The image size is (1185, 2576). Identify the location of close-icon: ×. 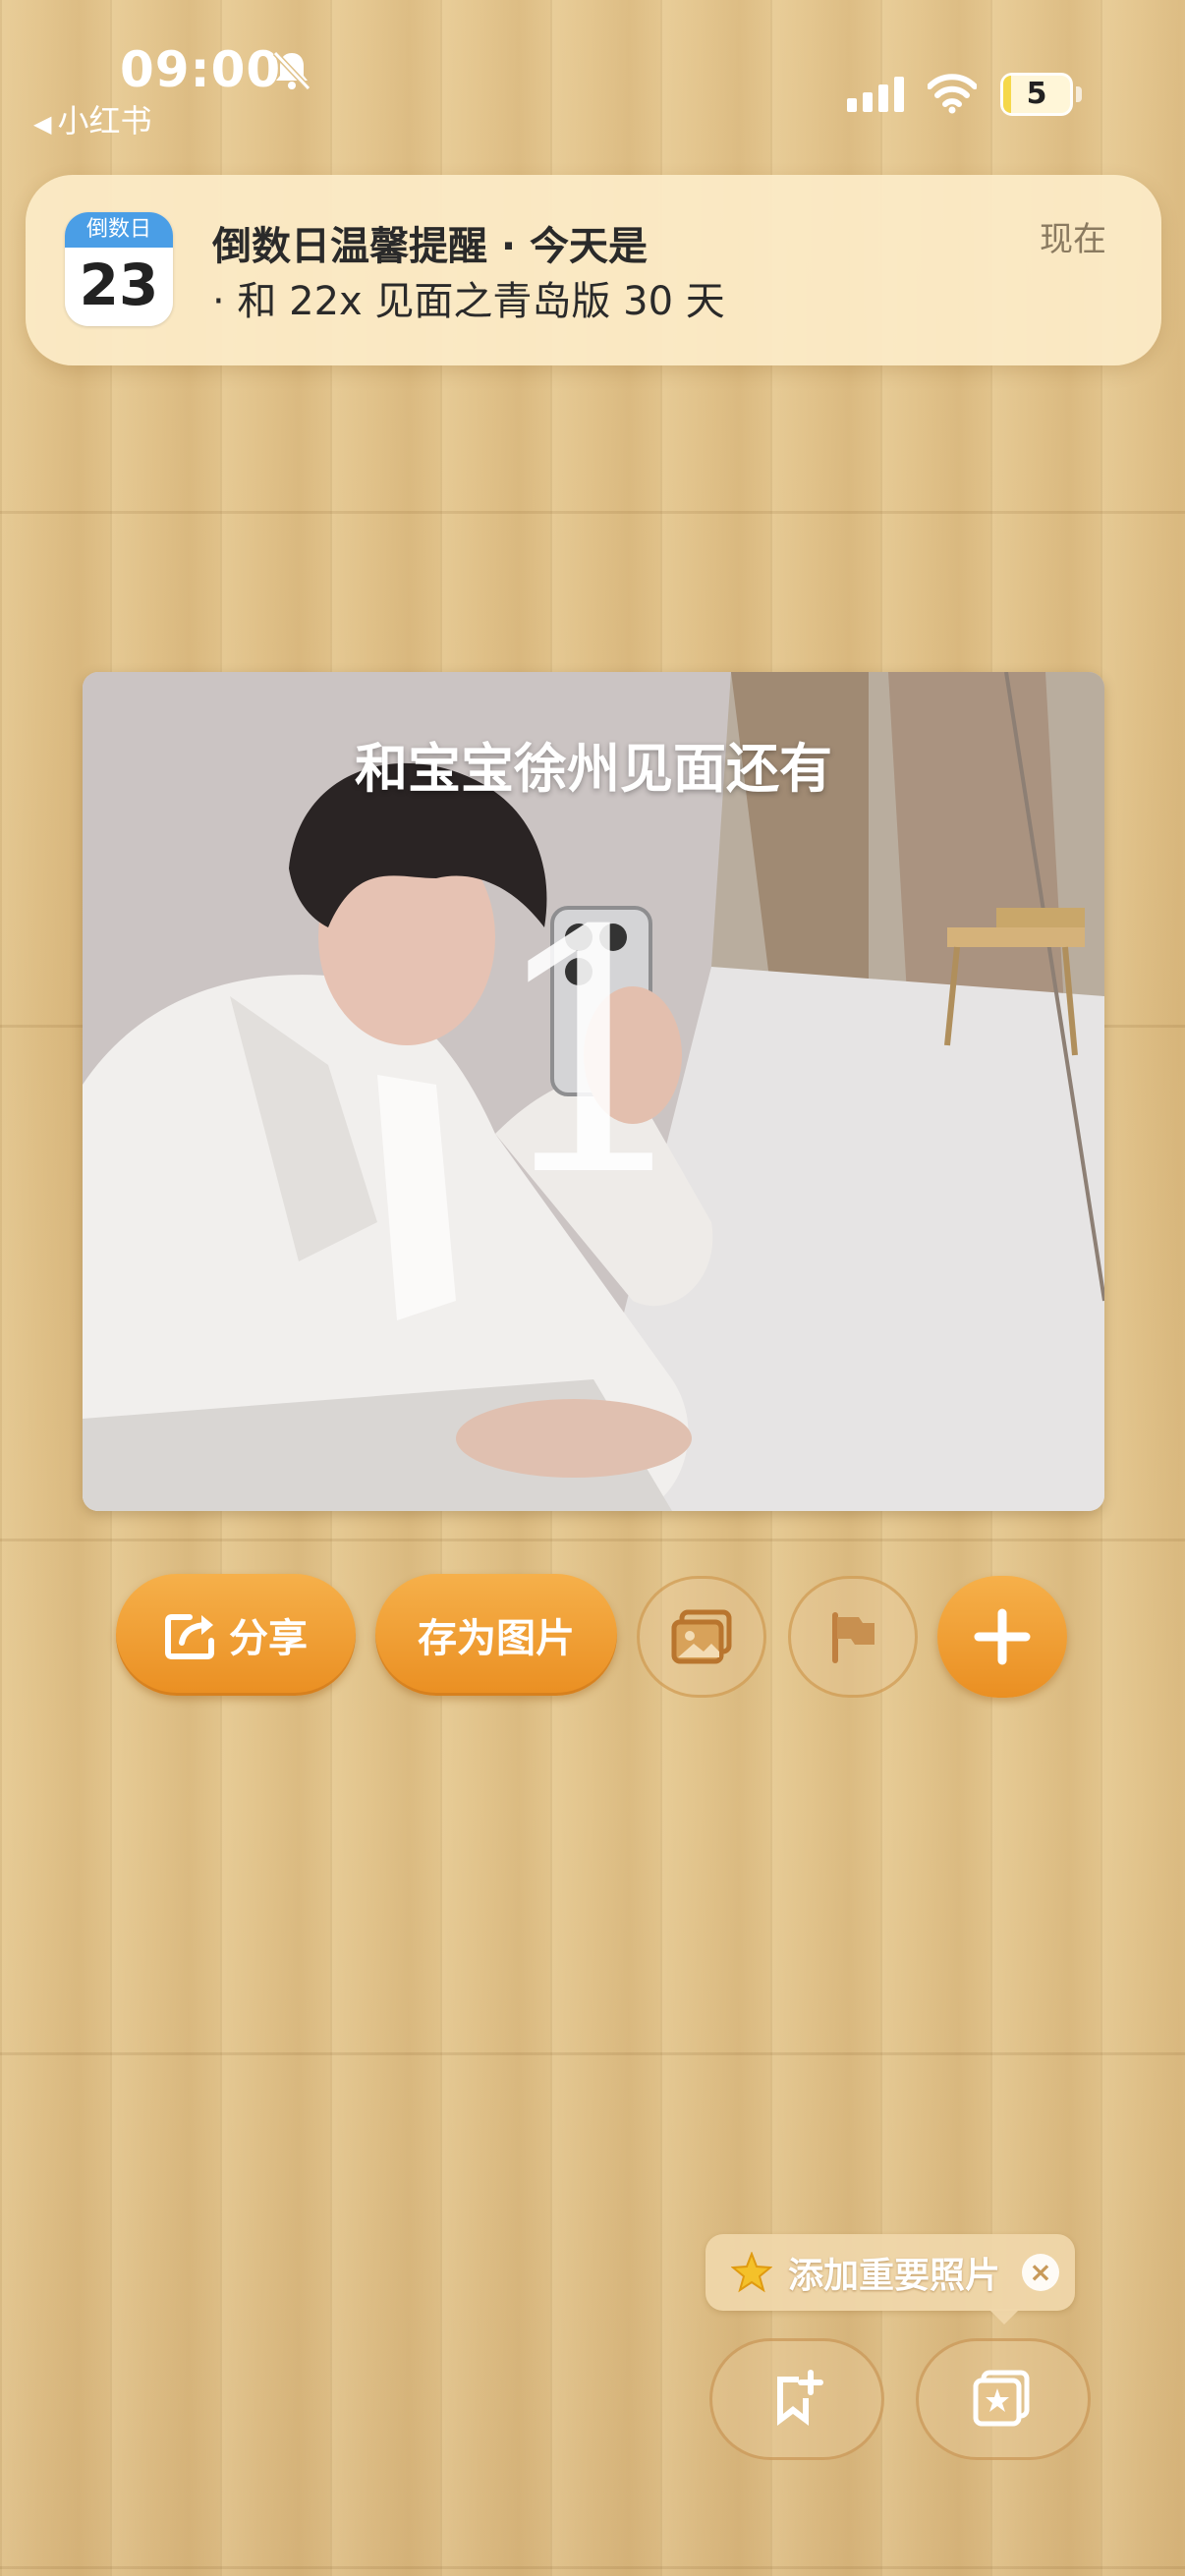
(1041, 2272).